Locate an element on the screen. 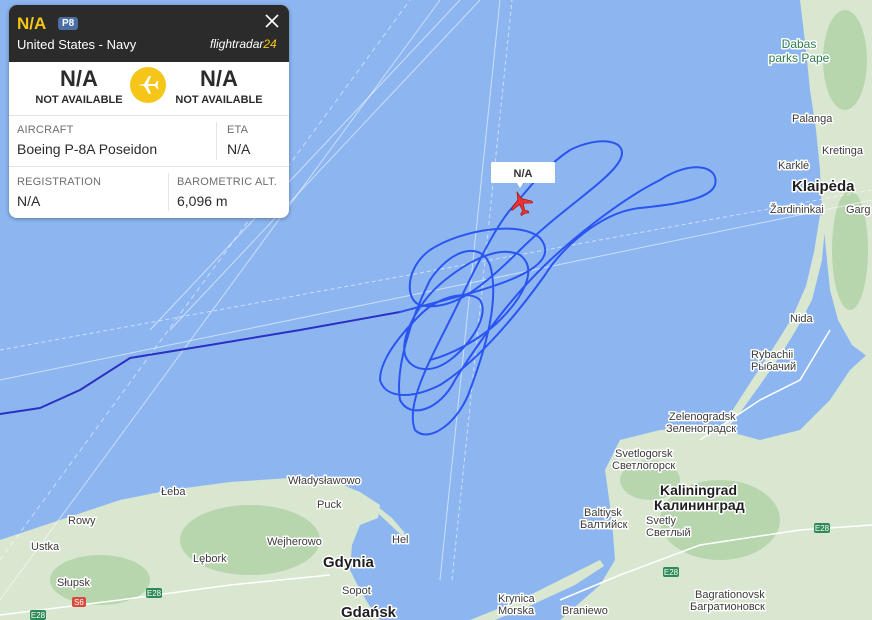 Image resolution: width=872 pixels, height=620 pixels. eta-value: N/A is located at coordinates (239, 149).